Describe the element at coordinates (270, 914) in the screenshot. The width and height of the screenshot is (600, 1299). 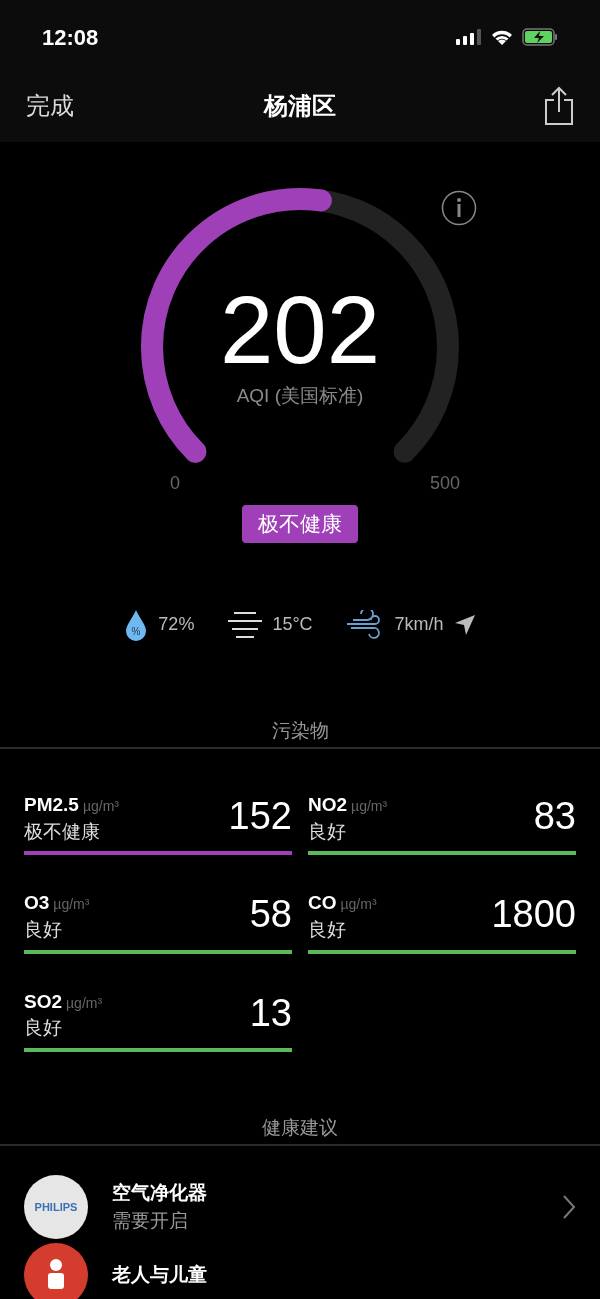
I see `pollutant-value: 58` at that location.